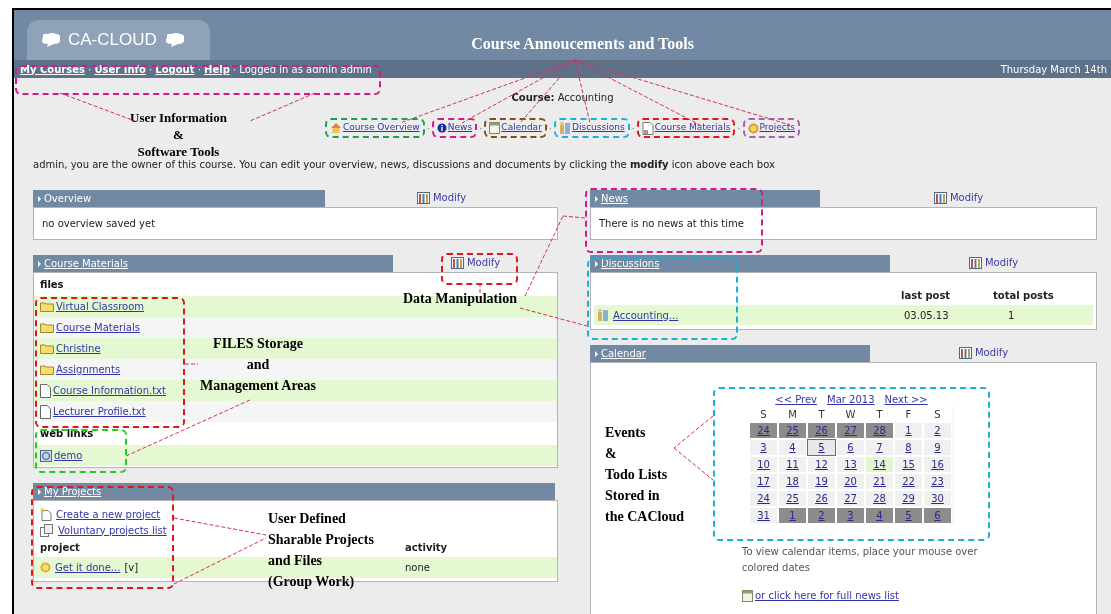 The width and height of the screenshot is (1111, 614). Describe the element at coordinates (258, 365) in the screenshot. I see `annotation-label: FILES Storage and Management Areas` at that location.